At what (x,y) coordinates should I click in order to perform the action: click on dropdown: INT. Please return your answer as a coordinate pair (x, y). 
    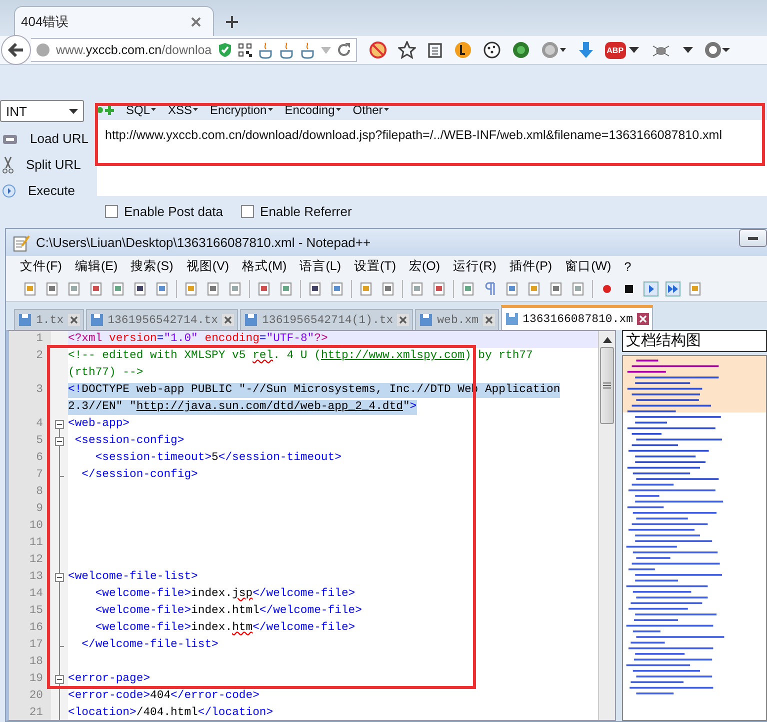
    Looking at the image, I should click on (42, 111).